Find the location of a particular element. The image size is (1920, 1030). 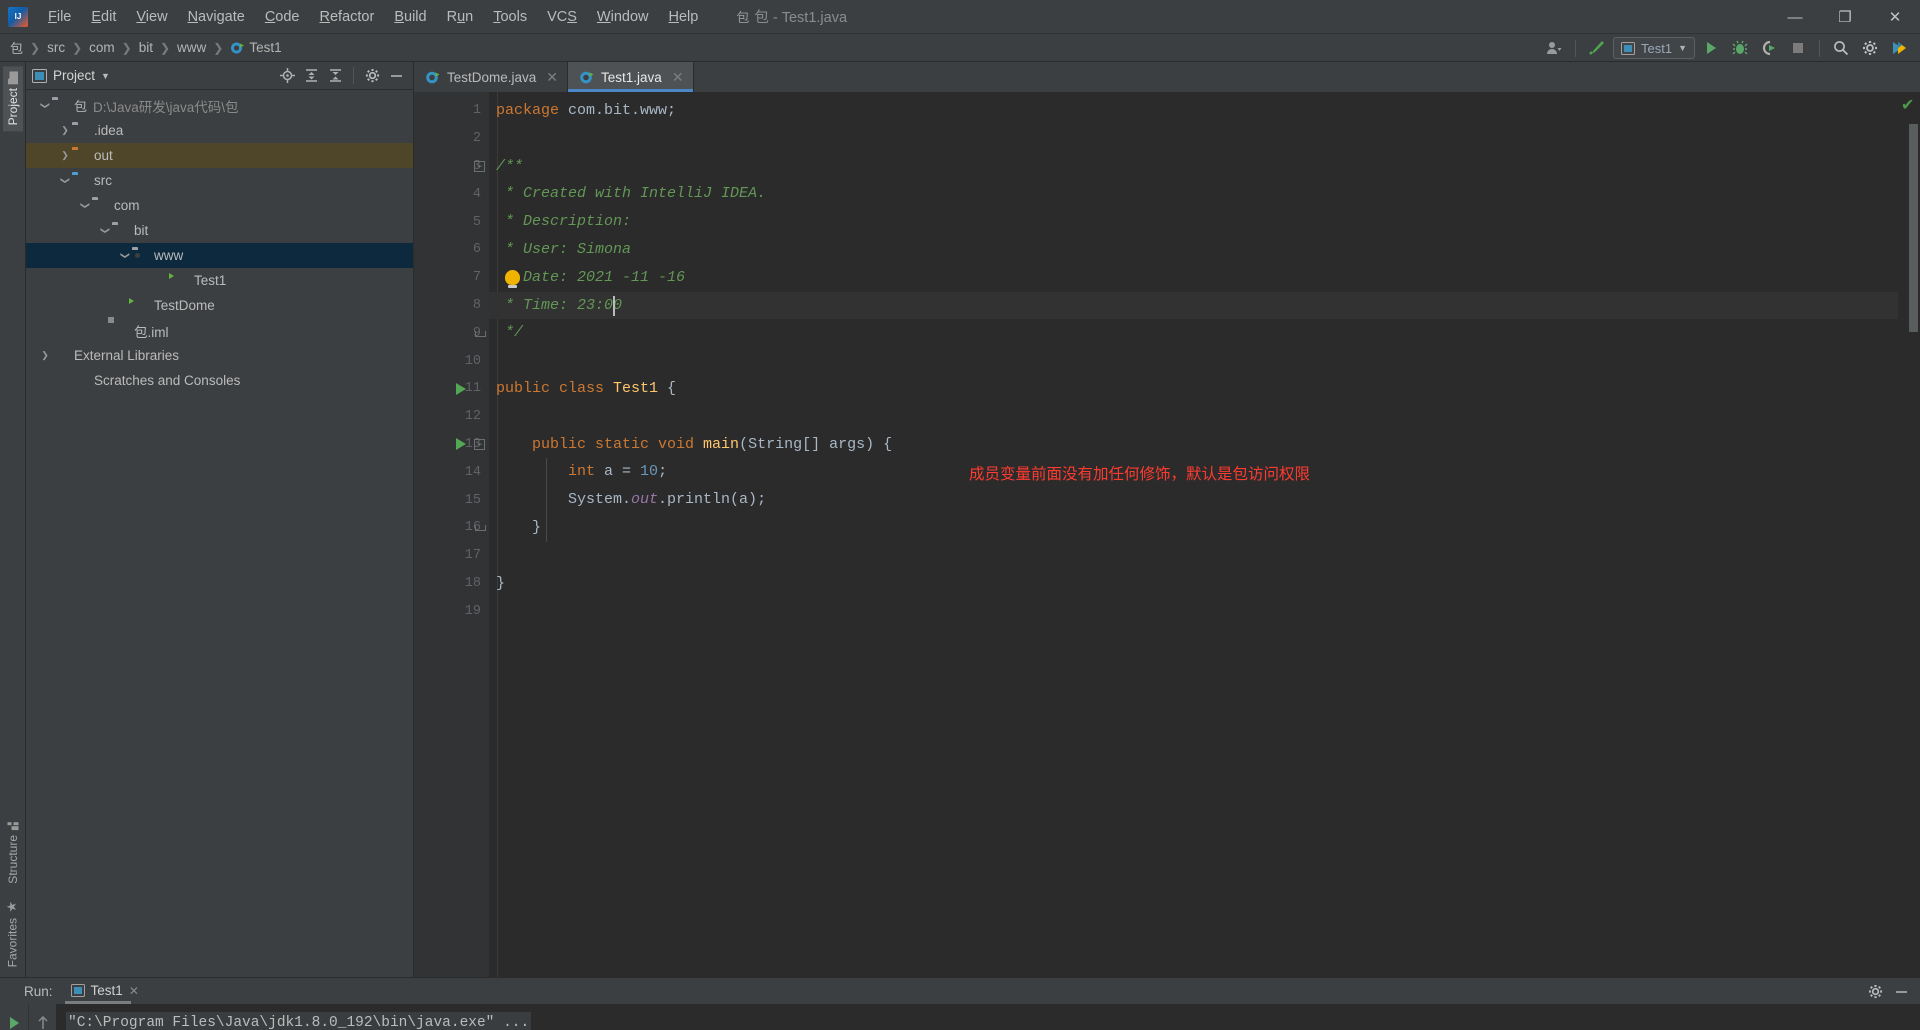

application-config-icon is located at coordinates (1628, 48).